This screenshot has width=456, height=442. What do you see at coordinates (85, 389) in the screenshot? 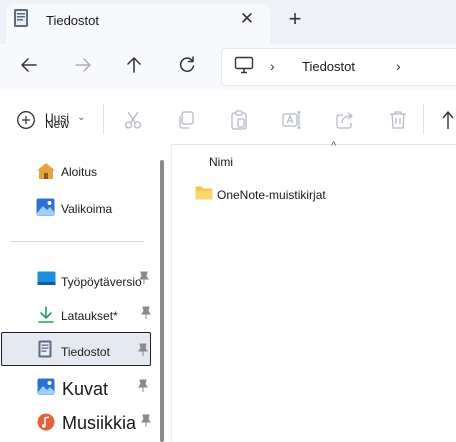
I see `sidebar-item-kuvat: Kuvat` at bounding box center [85, 389].